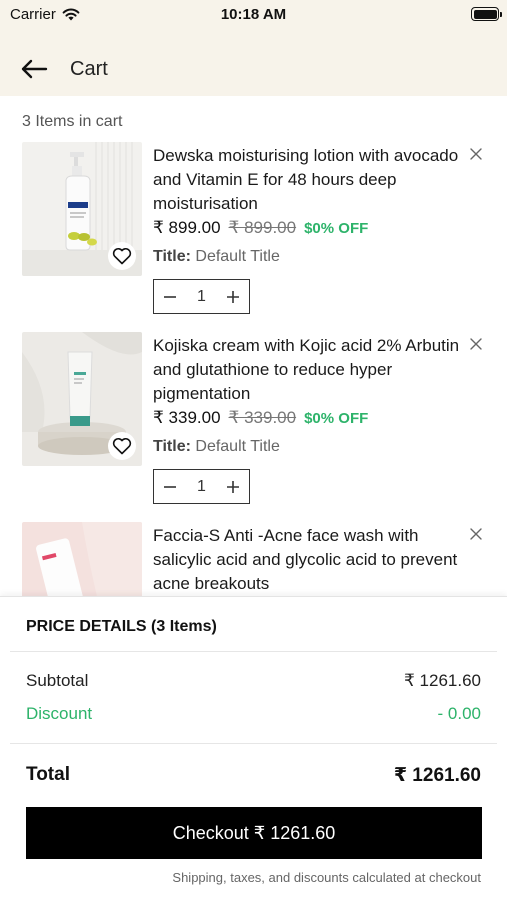  Describe the element at coordinates (254, 833) in the screenshot. I see `checkout-button: Checkout ₹ 1261.60` at that location.